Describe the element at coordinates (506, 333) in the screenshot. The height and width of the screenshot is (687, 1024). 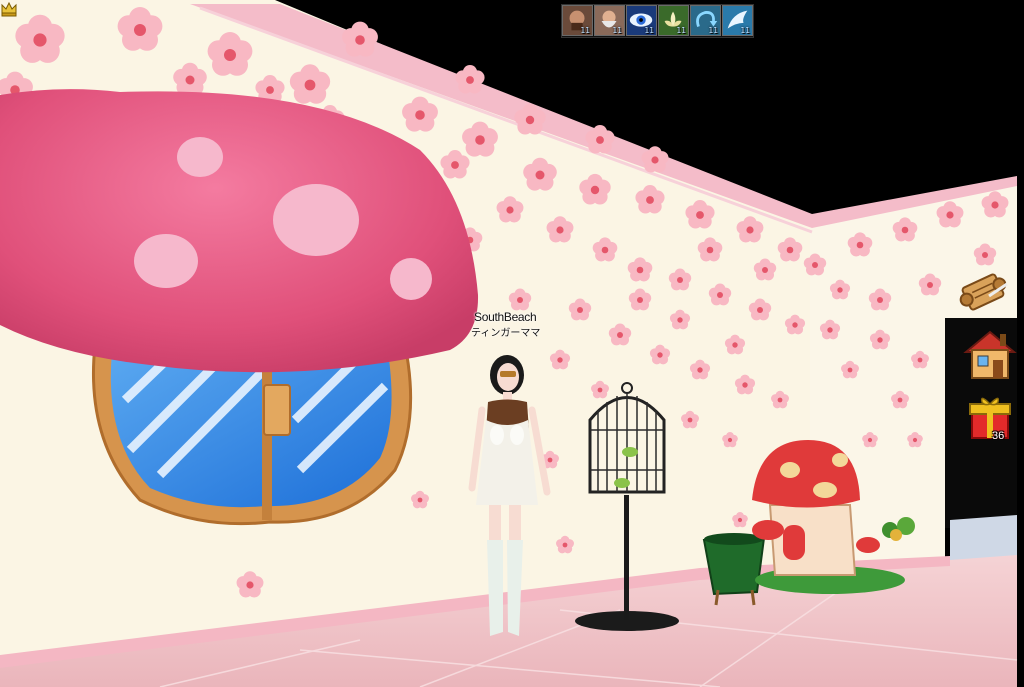
I see `player-title: ティンガーママ` at that location.